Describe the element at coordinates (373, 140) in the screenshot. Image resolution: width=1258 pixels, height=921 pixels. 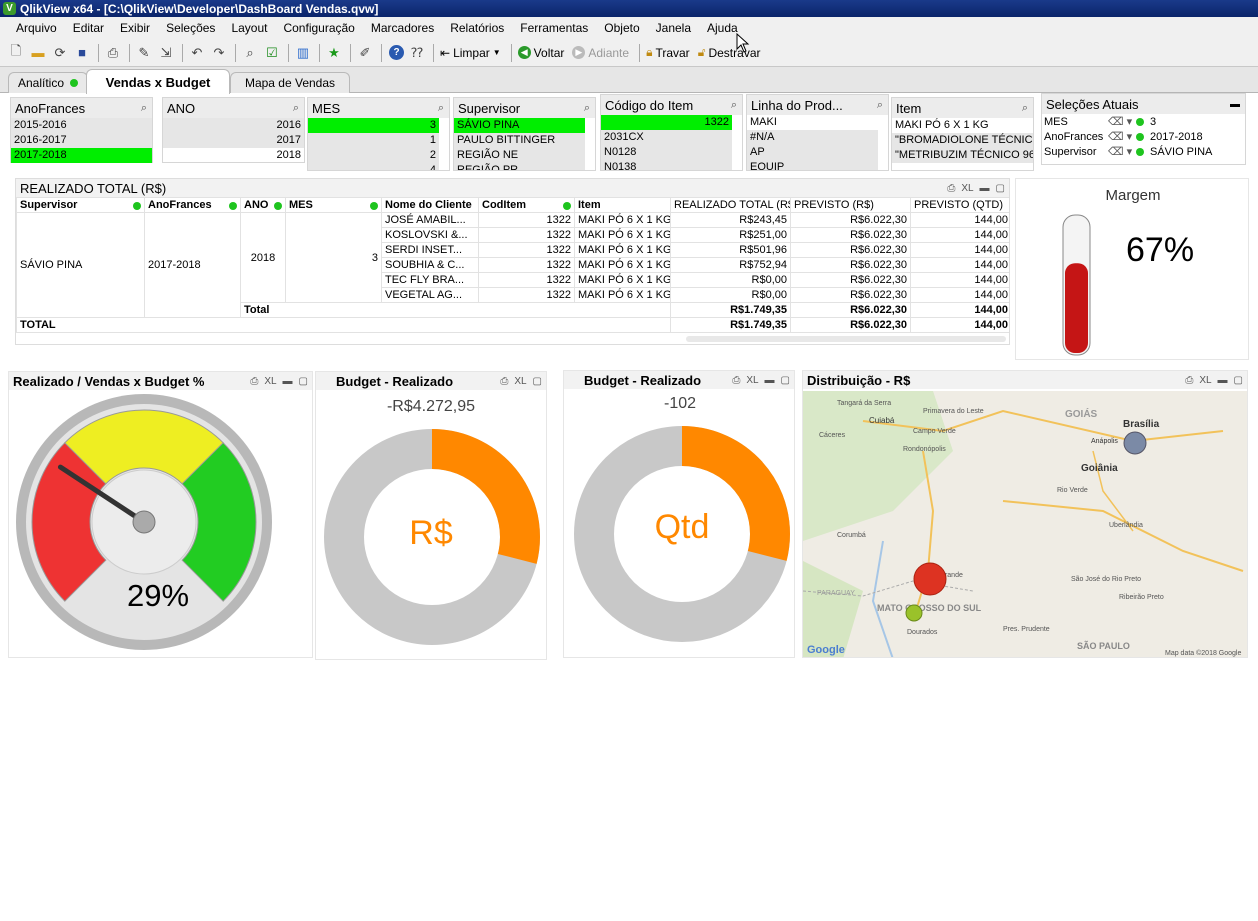
I see `list-item: 1` at that location.